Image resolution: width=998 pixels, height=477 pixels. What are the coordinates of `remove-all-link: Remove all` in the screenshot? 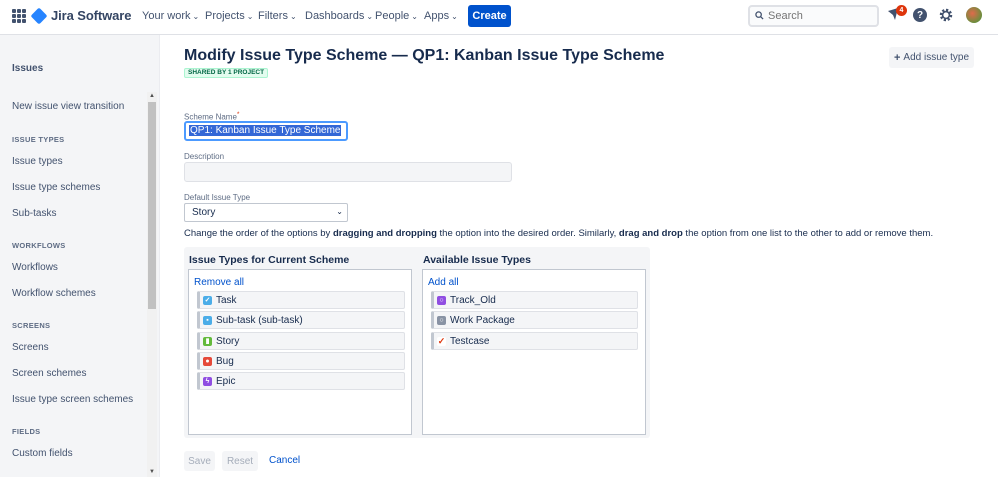 It's located at (219, 282).